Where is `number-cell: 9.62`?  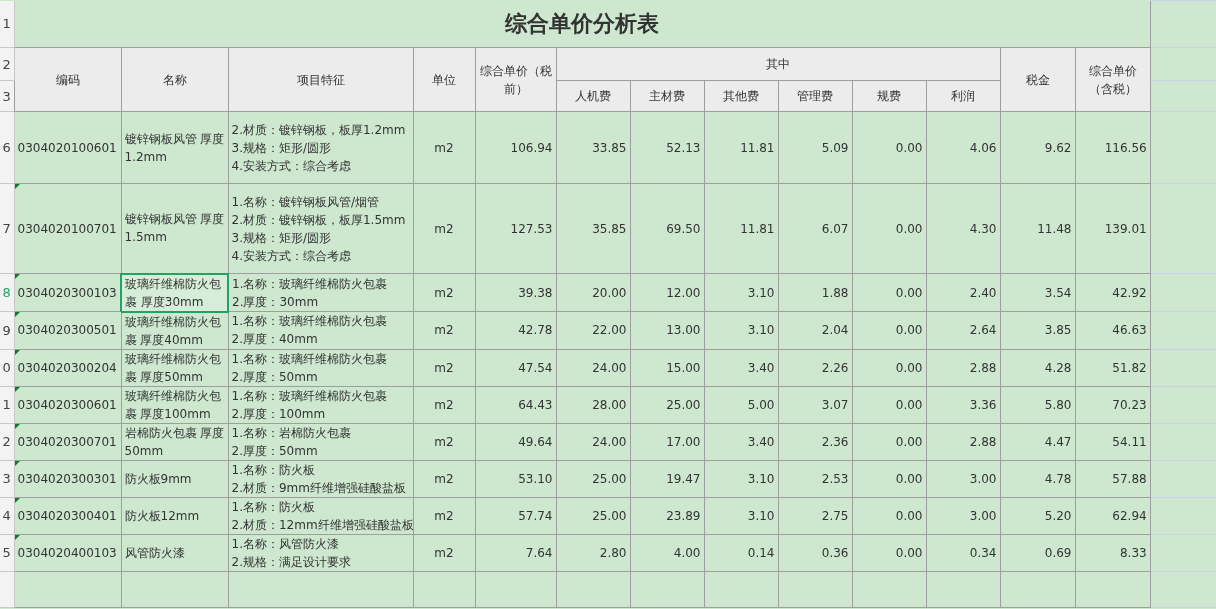 number-cell: 9.62 is located at coordinates (1037, 147).